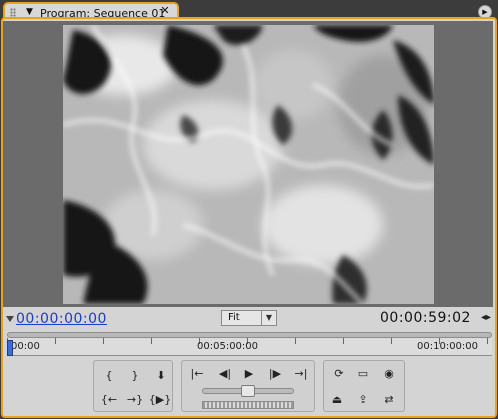 The image size is (498, 419). I want to click on ruler-label-5min: 00:05:00:00, so click(228, 346).